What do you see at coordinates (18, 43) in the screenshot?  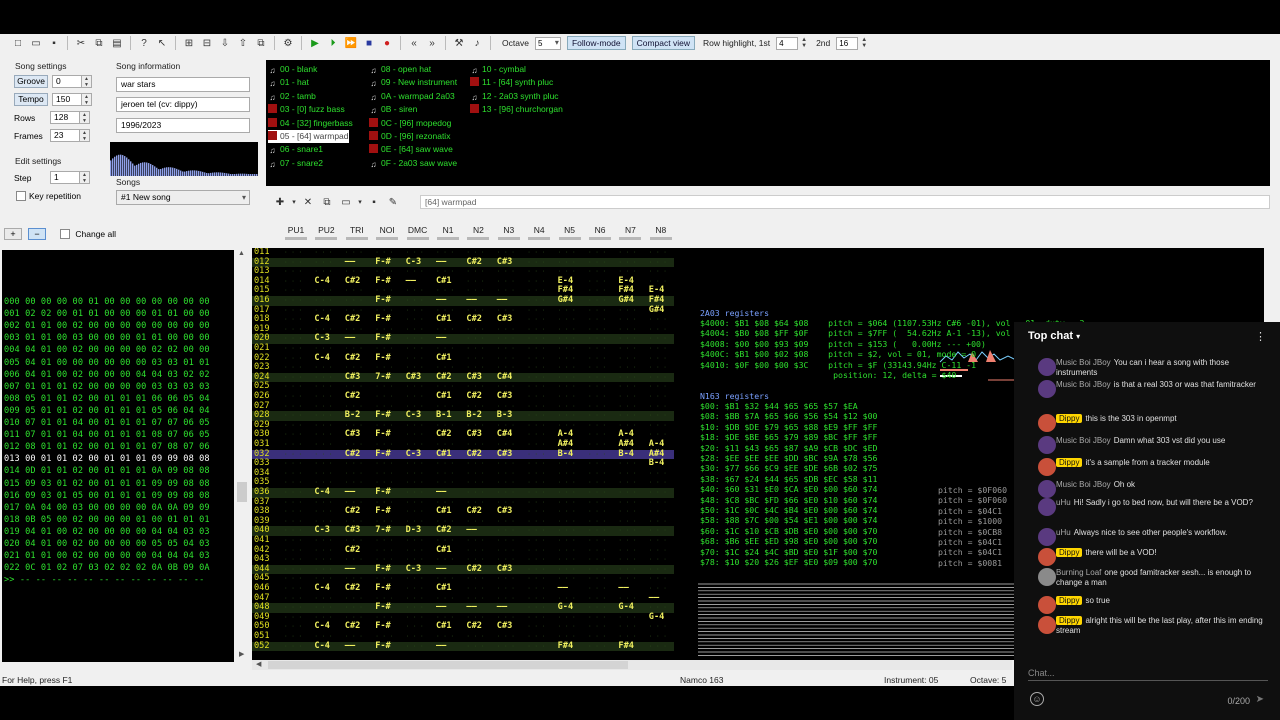 I see `new-file-icon: □` at bounding box center [18, 43].